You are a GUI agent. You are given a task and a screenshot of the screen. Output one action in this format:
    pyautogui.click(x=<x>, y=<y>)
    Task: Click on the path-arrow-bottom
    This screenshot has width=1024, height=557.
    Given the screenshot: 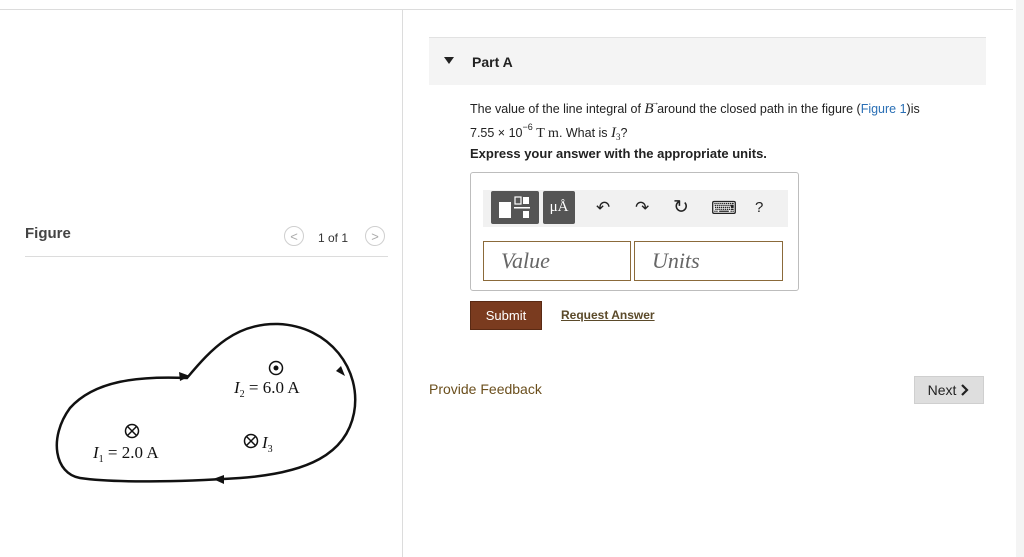 What is the action you would take?
    pyautogui.click(x=218, y=479)
    